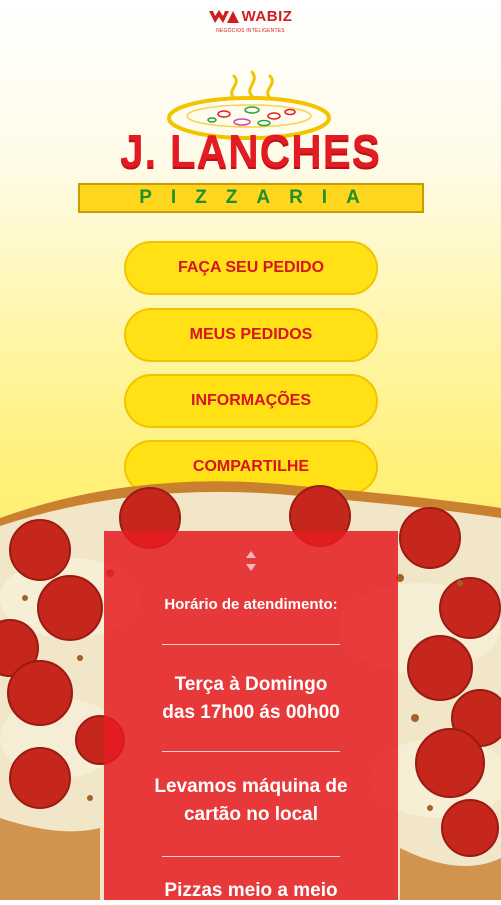  Describe the element at coordinates (251, 786) in the screenshot. I see `card-machine-line-1: Levamos máquina de` at that location.